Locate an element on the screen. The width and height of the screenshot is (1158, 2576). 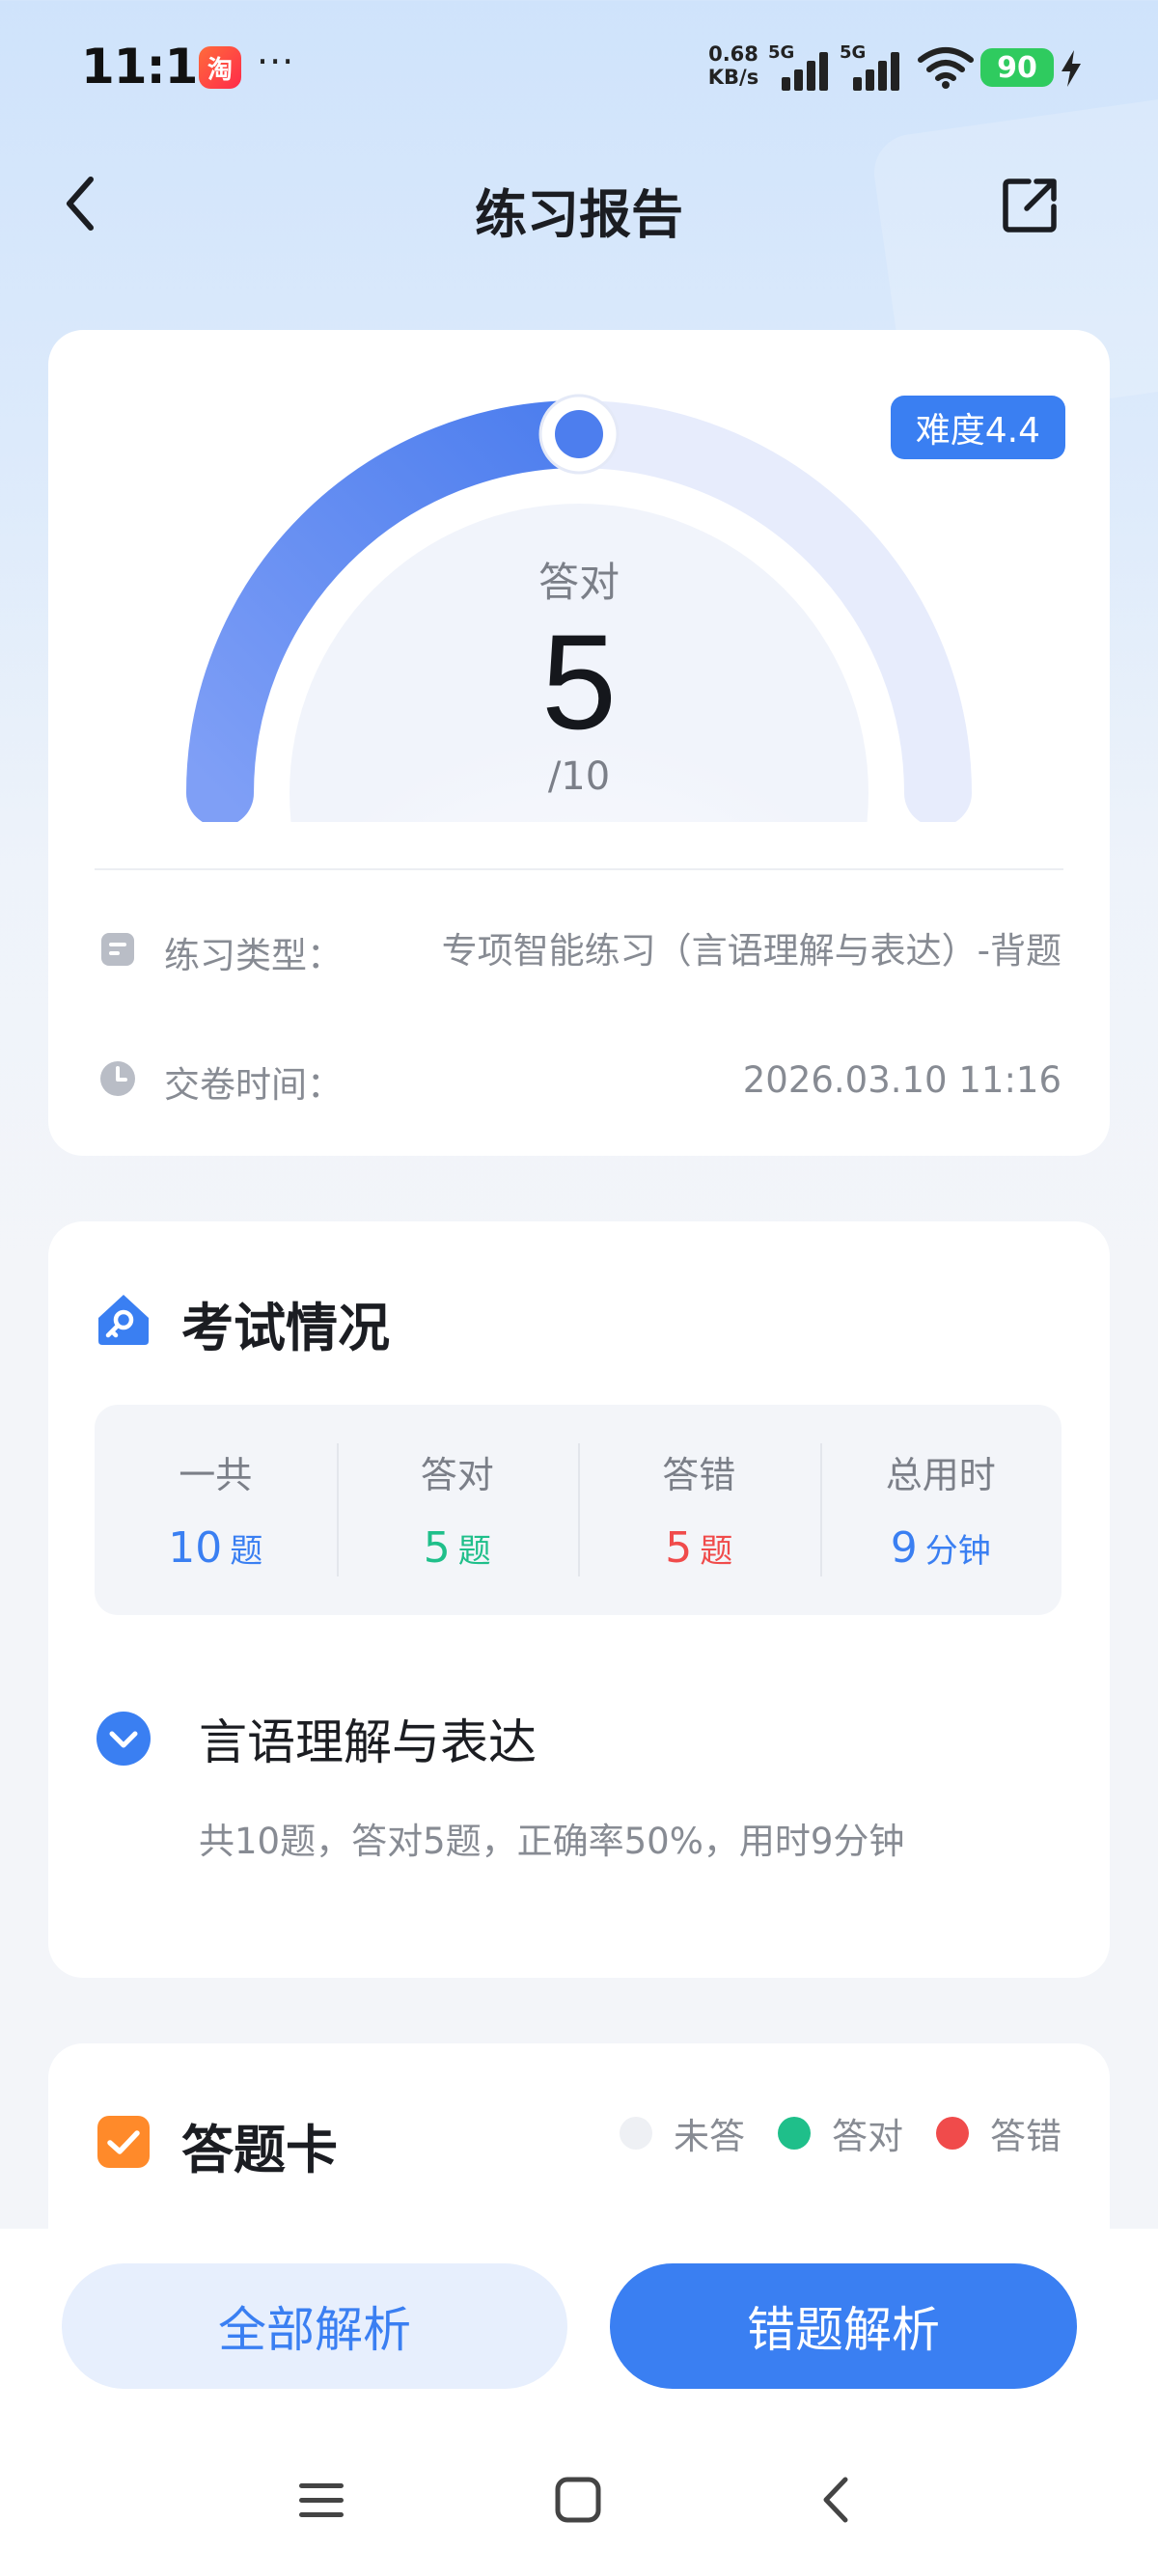
submit-time-value: 2026.03.10 11:16 is located at coordinates (902, 1080).